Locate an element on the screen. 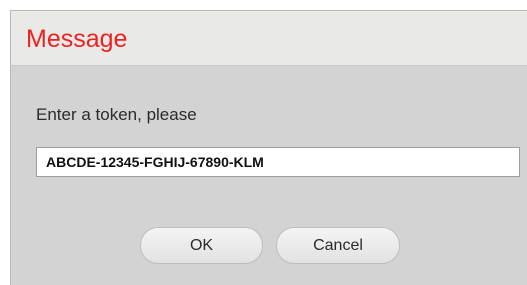 This screenshot has width=527, height=285. dialog-title: Message is located at coordinates (77, 39).